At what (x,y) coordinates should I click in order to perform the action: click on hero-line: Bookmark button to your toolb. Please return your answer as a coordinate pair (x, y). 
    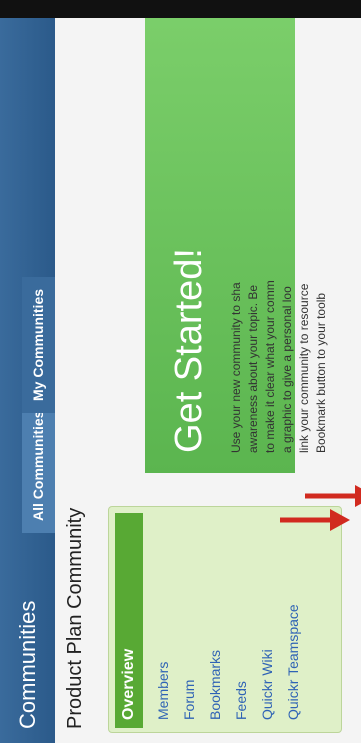
    Looking at the image, I should click on (321, 372).